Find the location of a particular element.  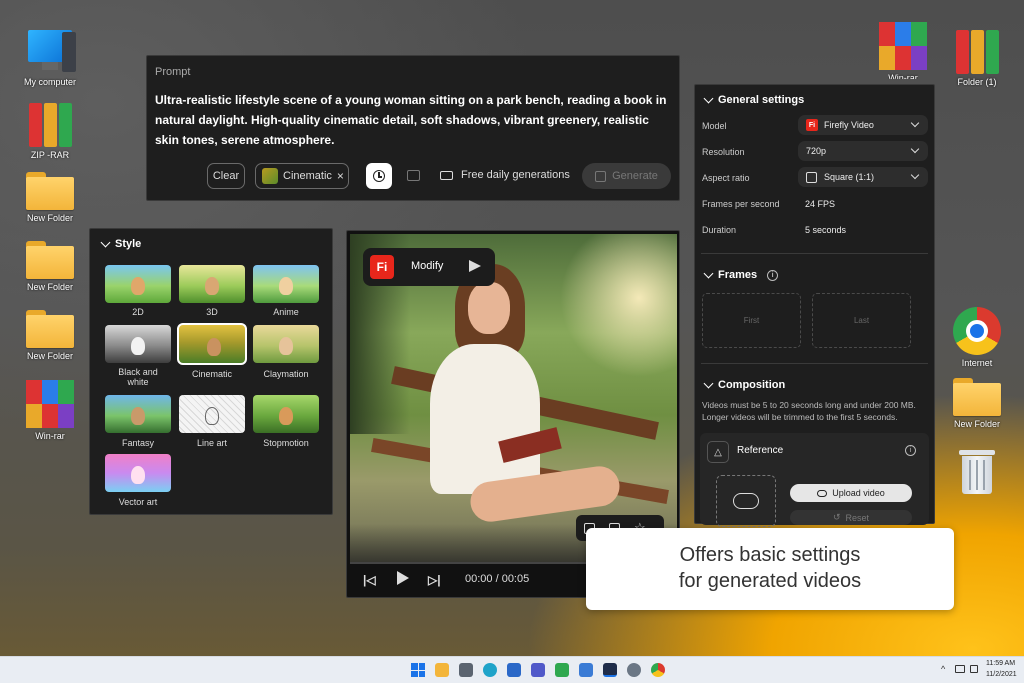

model-select: Fi Firefly Video is located at coordinates (863, 125).